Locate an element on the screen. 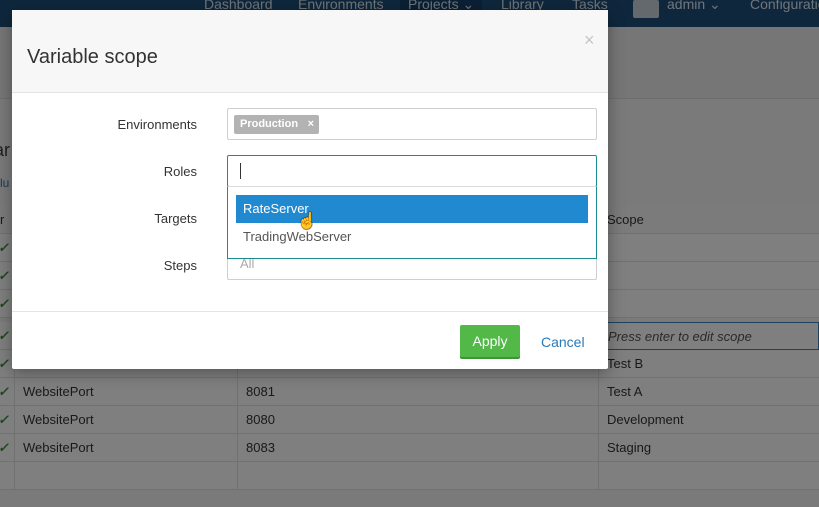  dialog-header: Variable scope × is located at coordinates (310, 51).